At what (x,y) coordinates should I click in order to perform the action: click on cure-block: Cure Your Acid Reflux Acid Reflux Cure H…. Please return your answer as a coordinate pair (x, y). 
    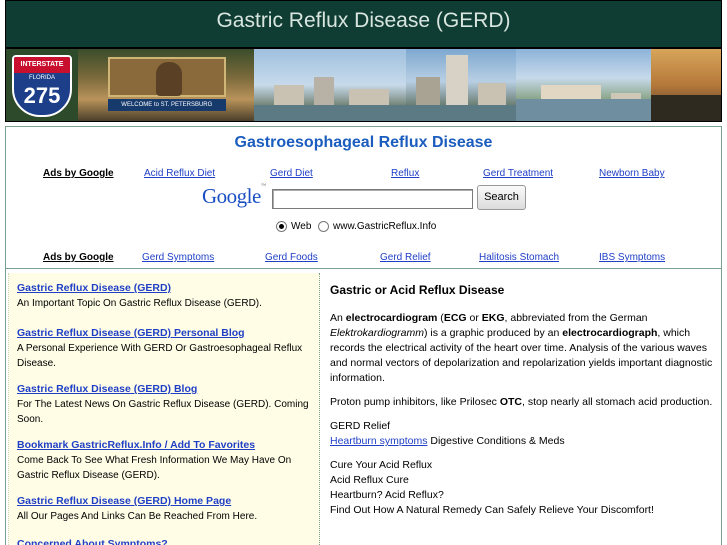
    Looking at the image, I should click on (525, 488).